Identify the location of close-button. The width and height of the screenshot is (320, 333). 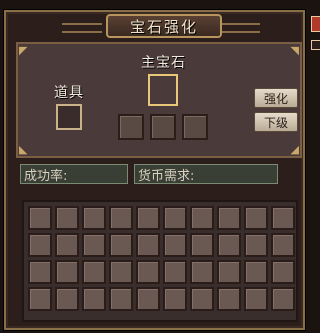
(315, 24).